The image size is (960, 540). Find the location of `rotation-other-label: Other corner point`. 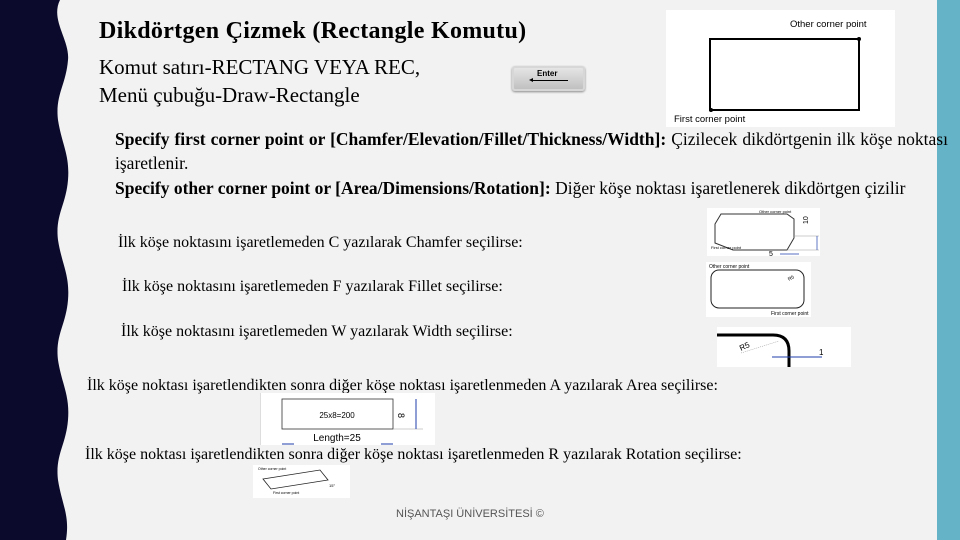

rotation-other-label: Other corner point is located at coordinates (272, 469).